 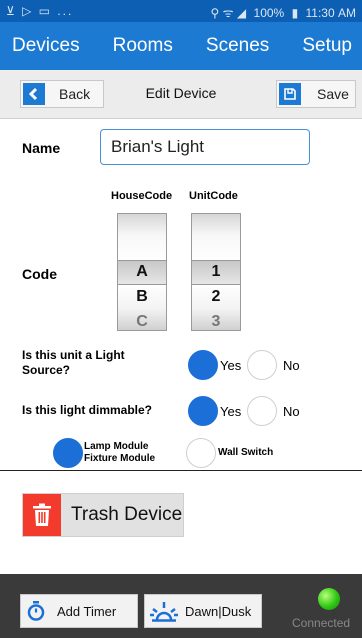 I want to click on toolbar: Back Edit Device Save, so click(x=181, y=94).